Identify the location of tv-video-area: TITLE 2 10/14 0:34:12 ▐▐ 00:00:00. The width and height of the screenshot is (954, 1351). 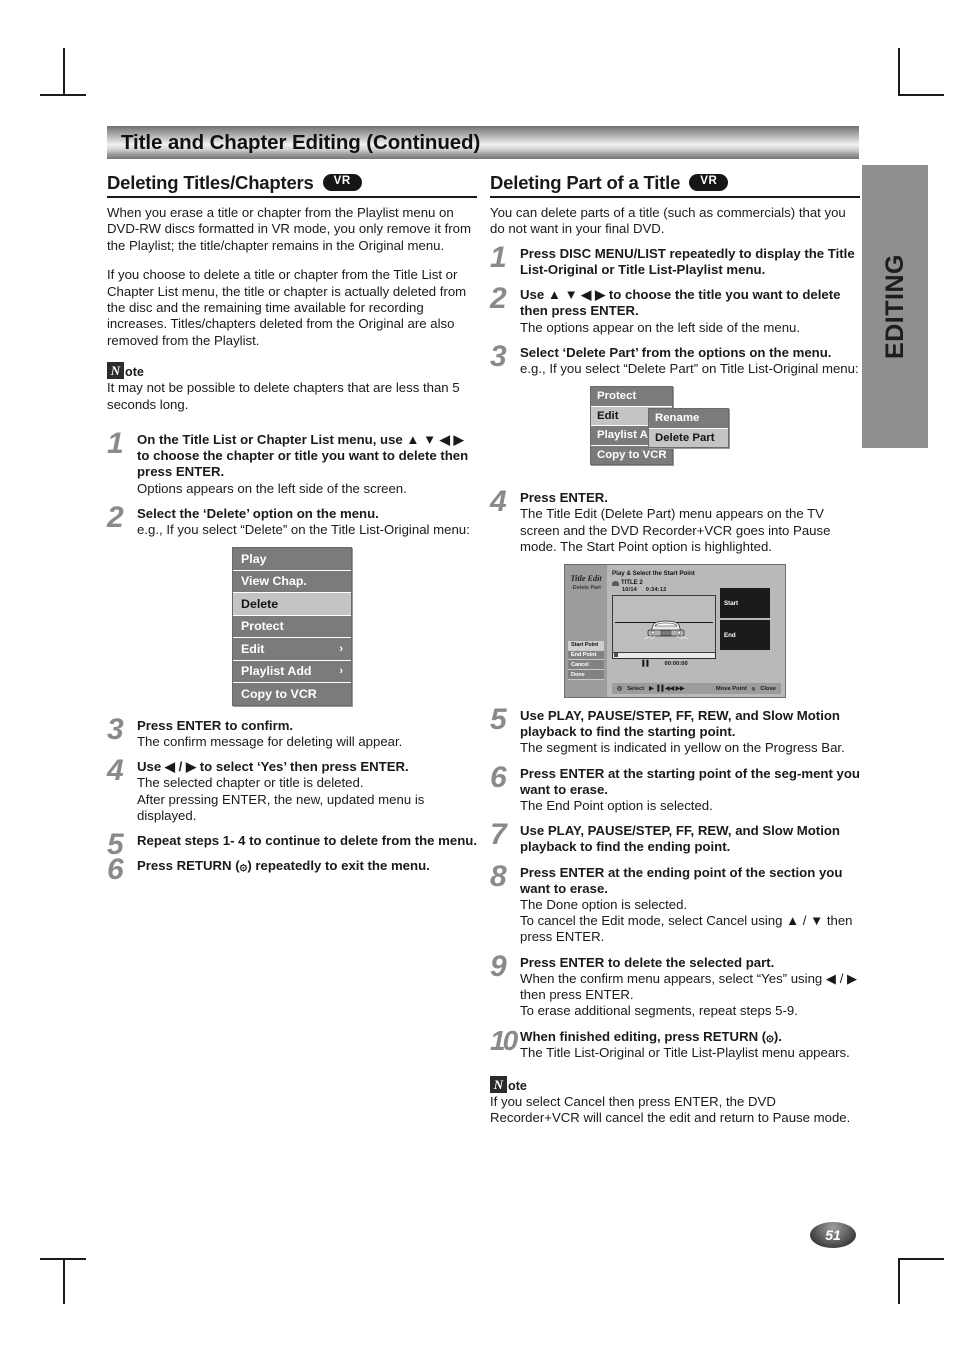
(664, 623).